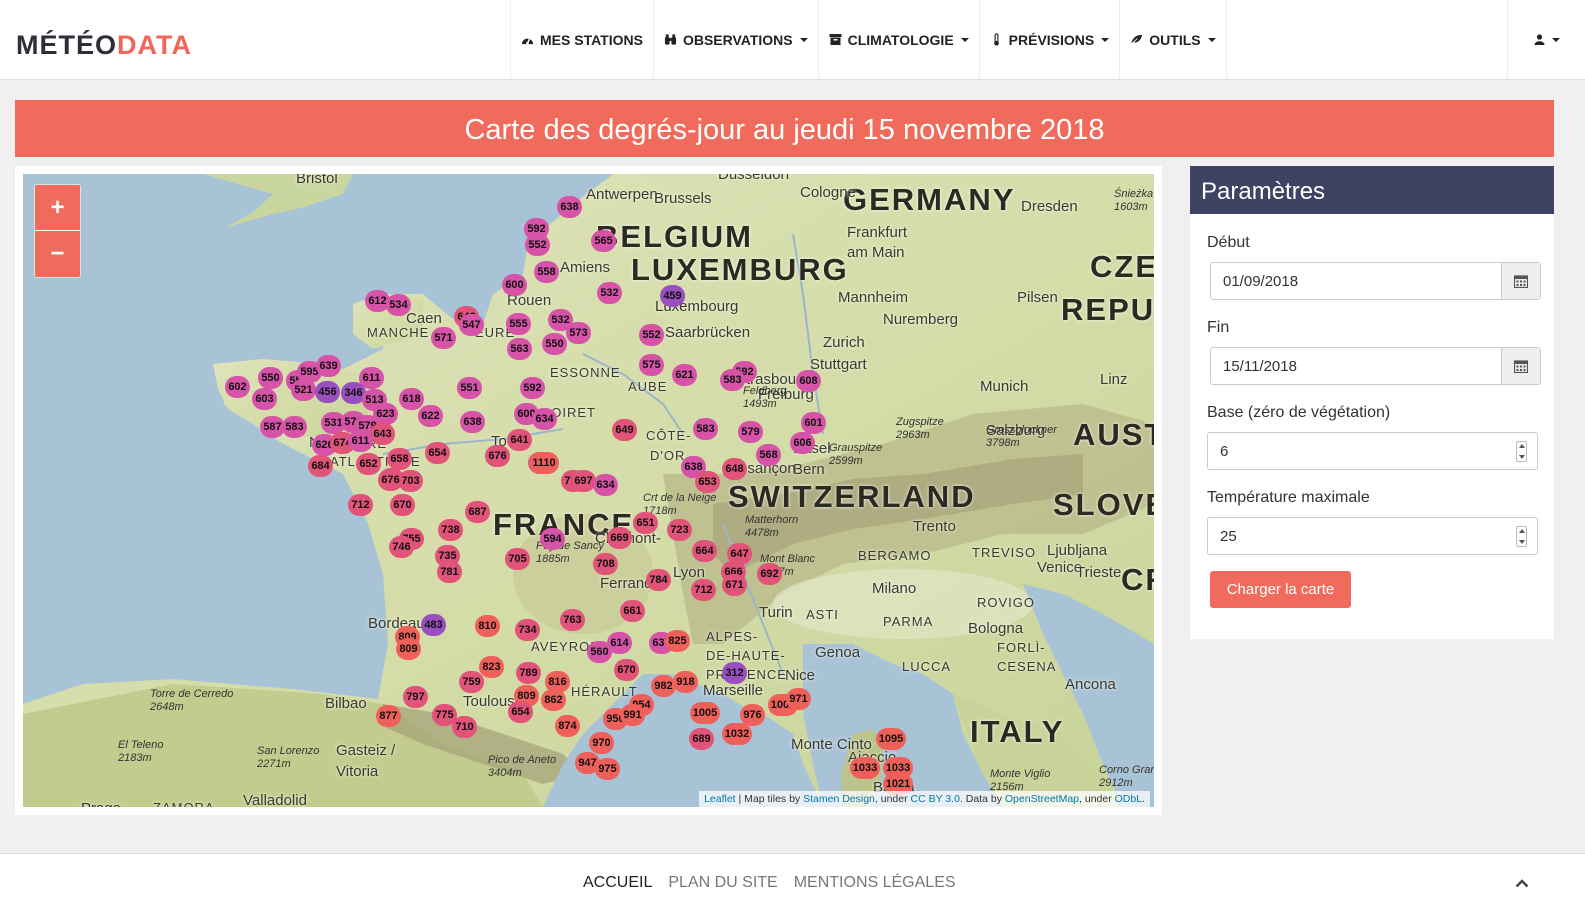  What do you see at coordinates (609, 293) in the screenshot?
I see `station-marker: 532` at bounding box center [609, 293].